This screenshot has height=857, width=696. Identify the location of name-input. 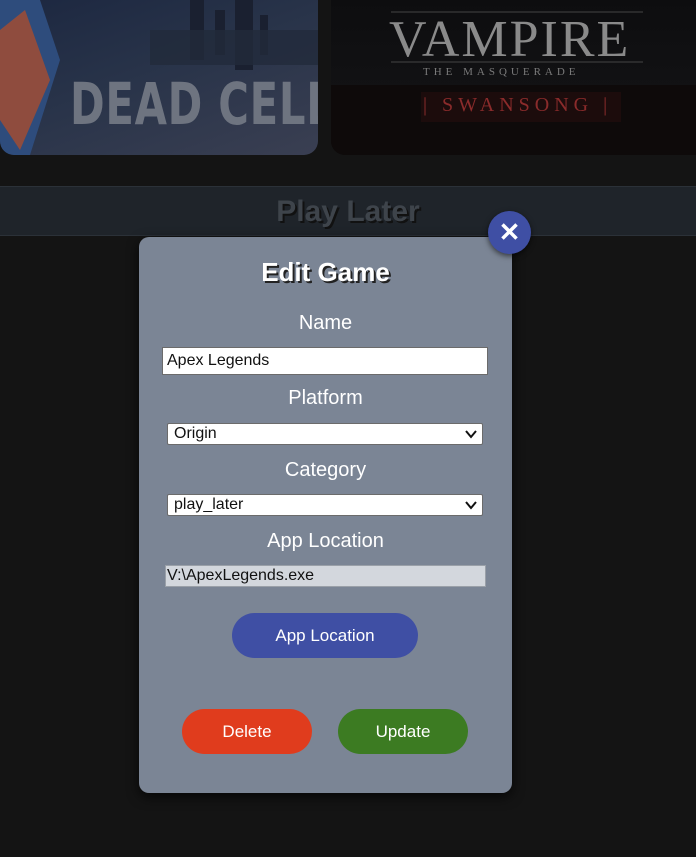
(325, 361).